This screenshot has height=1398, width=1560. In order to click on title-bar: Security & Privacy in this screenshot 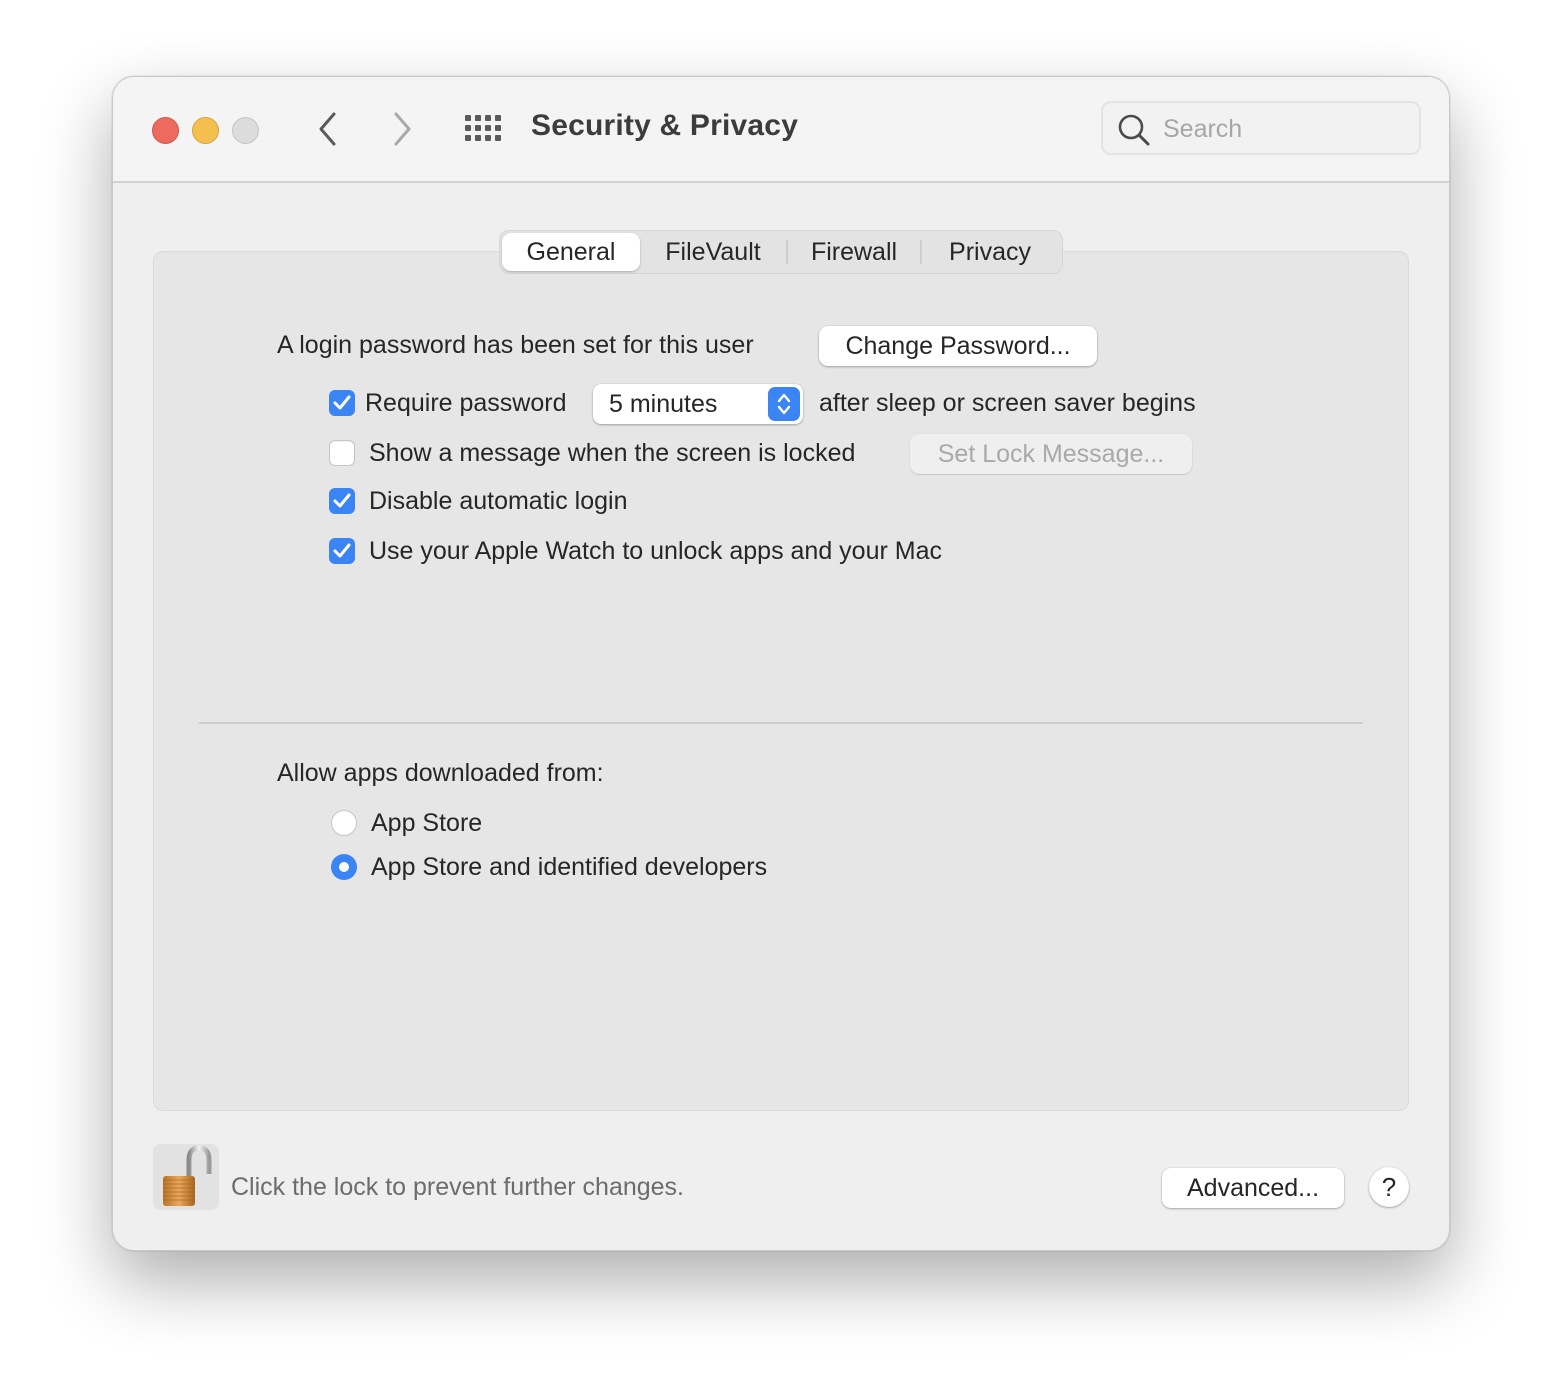, I will do `click(781, 130)`.